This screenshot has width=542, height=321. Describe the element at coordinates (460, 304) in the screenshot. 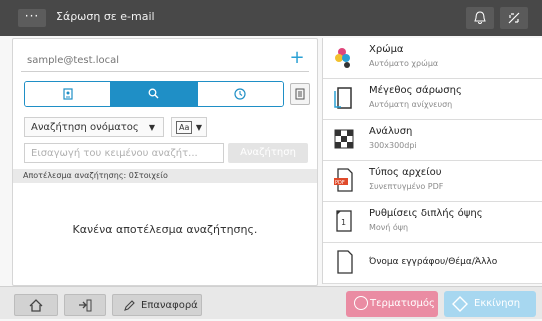

I see `start-diamond-icon` at that location.